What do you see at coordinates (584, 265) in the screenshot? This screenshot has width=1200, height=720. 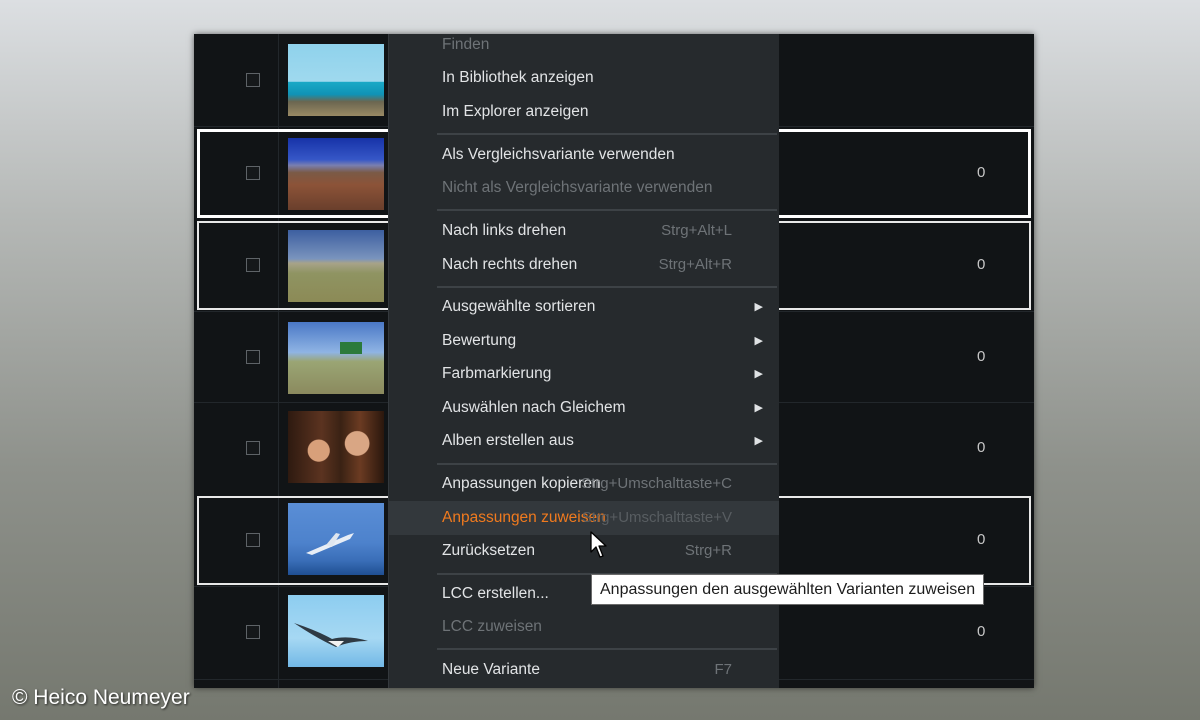 I see `menu-item-nach-rechts-drehen: Nach rechts drehen Strg+Alt+R` at bounding box center [584, 265].